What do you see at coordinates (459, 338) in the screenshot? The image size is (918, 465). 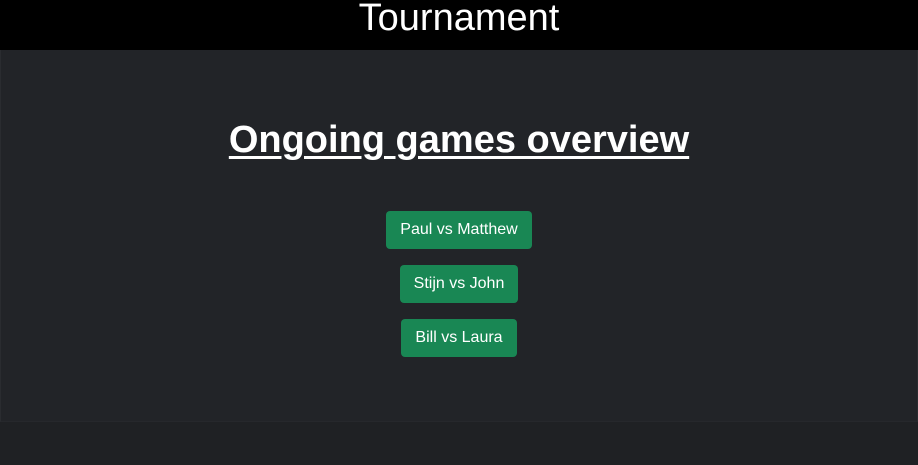 I see `game-button-bill-vs-laura: Bill vs Laura` at bounding box center [459, 338].